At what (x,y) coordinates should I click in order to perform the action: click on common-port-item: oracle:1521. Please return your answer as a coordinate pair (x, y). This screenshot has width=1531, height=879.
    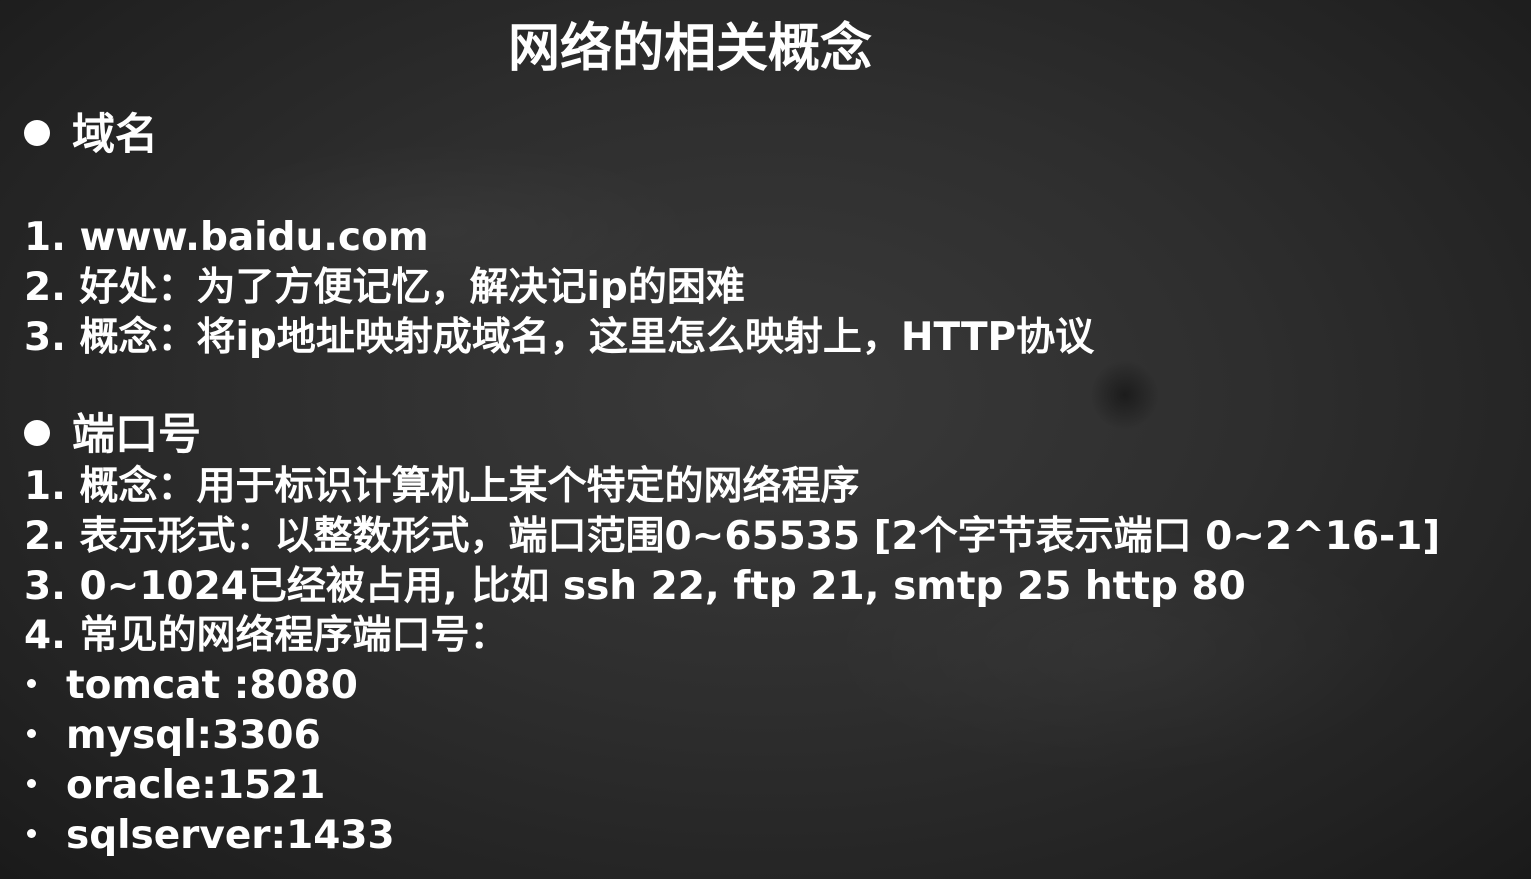
    Looking at the image, I should click on (174, 786).